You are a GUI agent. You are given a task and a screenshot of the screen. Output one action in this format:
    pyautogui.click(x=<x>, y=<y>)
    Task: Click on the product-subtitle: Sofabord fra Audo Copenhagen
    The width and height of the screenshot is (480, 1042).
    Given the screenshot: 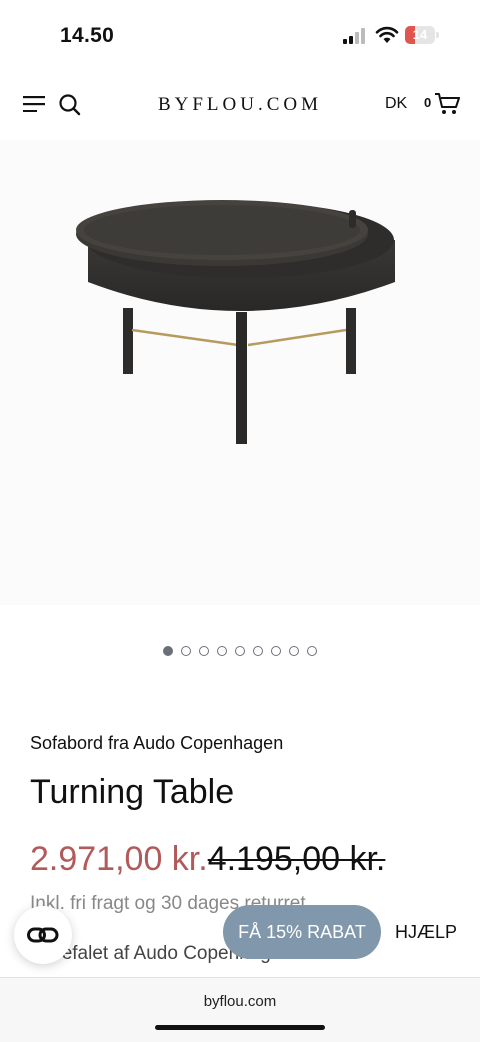 What is the action you would take?
    pyautogui.click(x=157, y=743)
    